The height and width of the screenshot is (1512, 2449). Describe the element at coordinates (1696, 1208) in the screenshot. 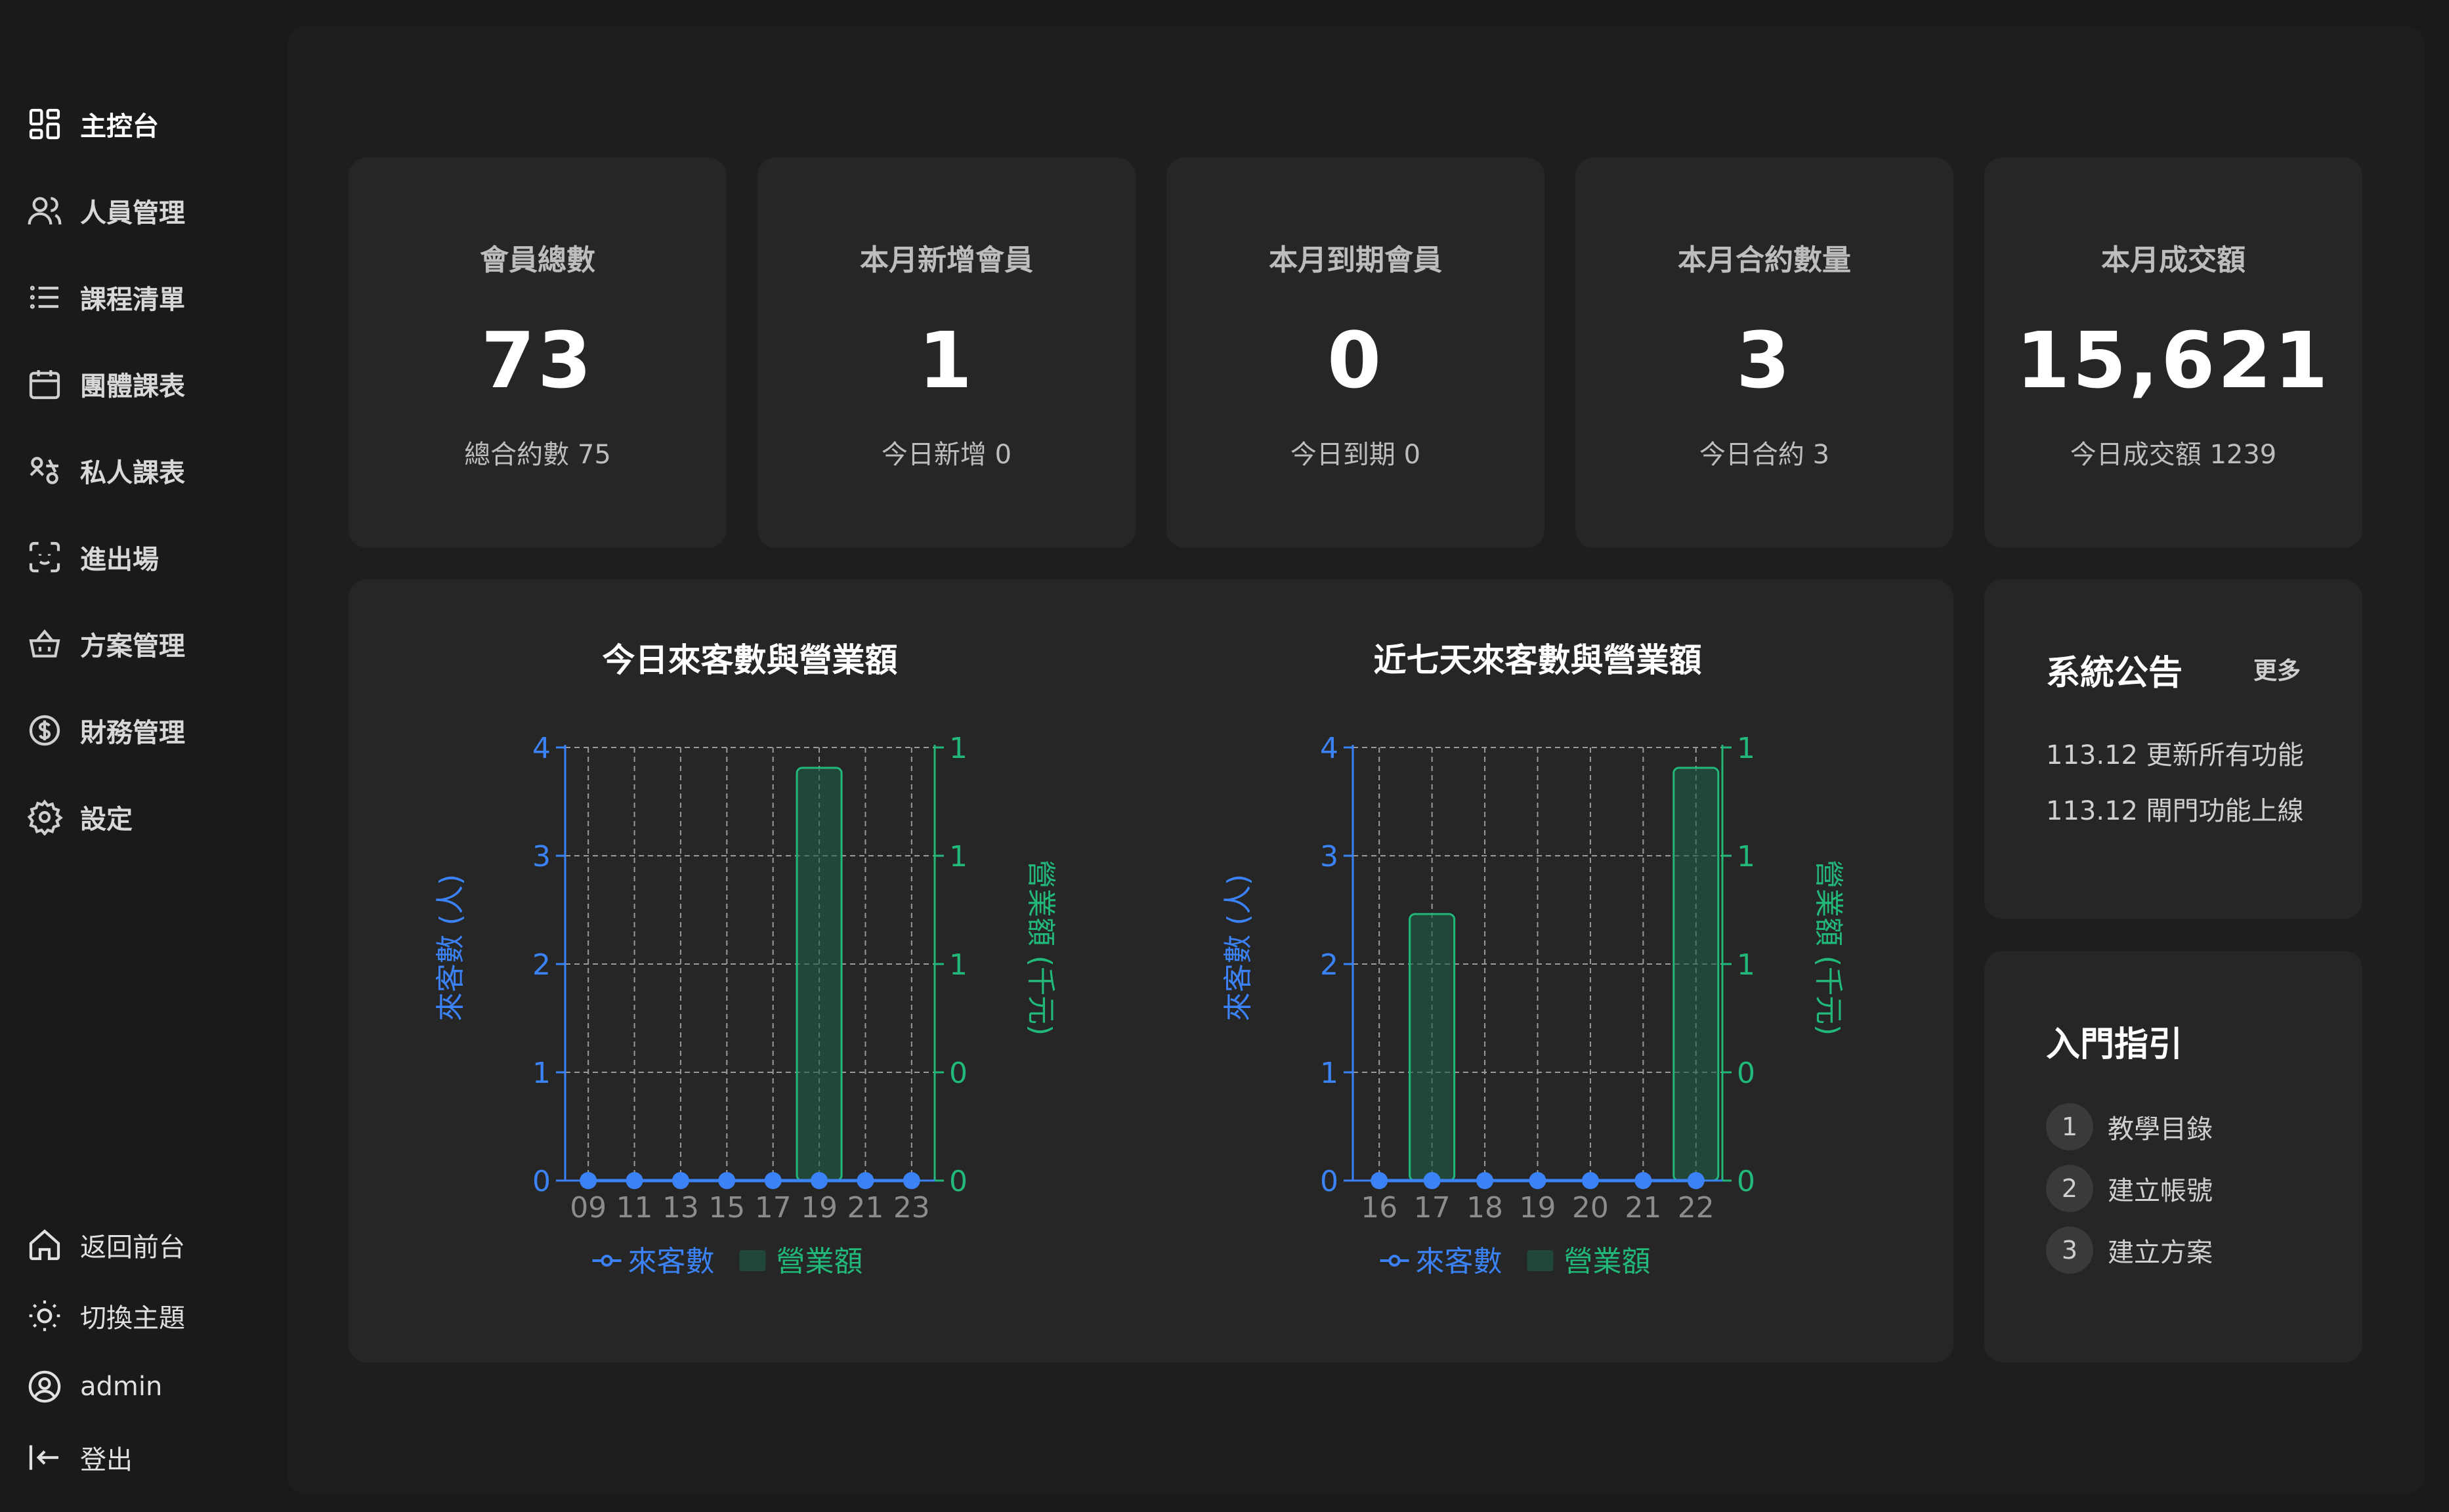

I see `x-tick-label: 22` at that location.